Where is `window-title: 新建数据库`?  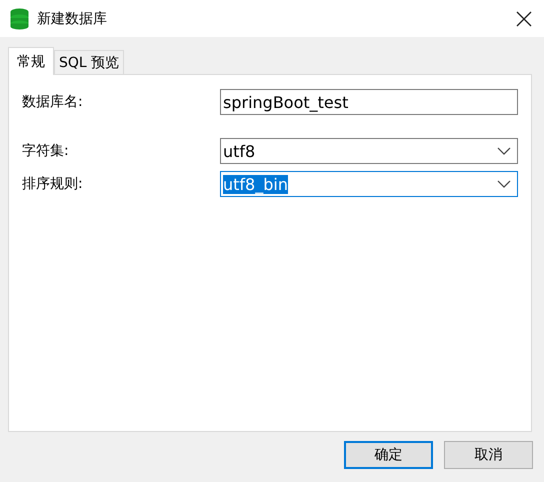 window-title: 新建数据库 is located at coordinates (72, 19).